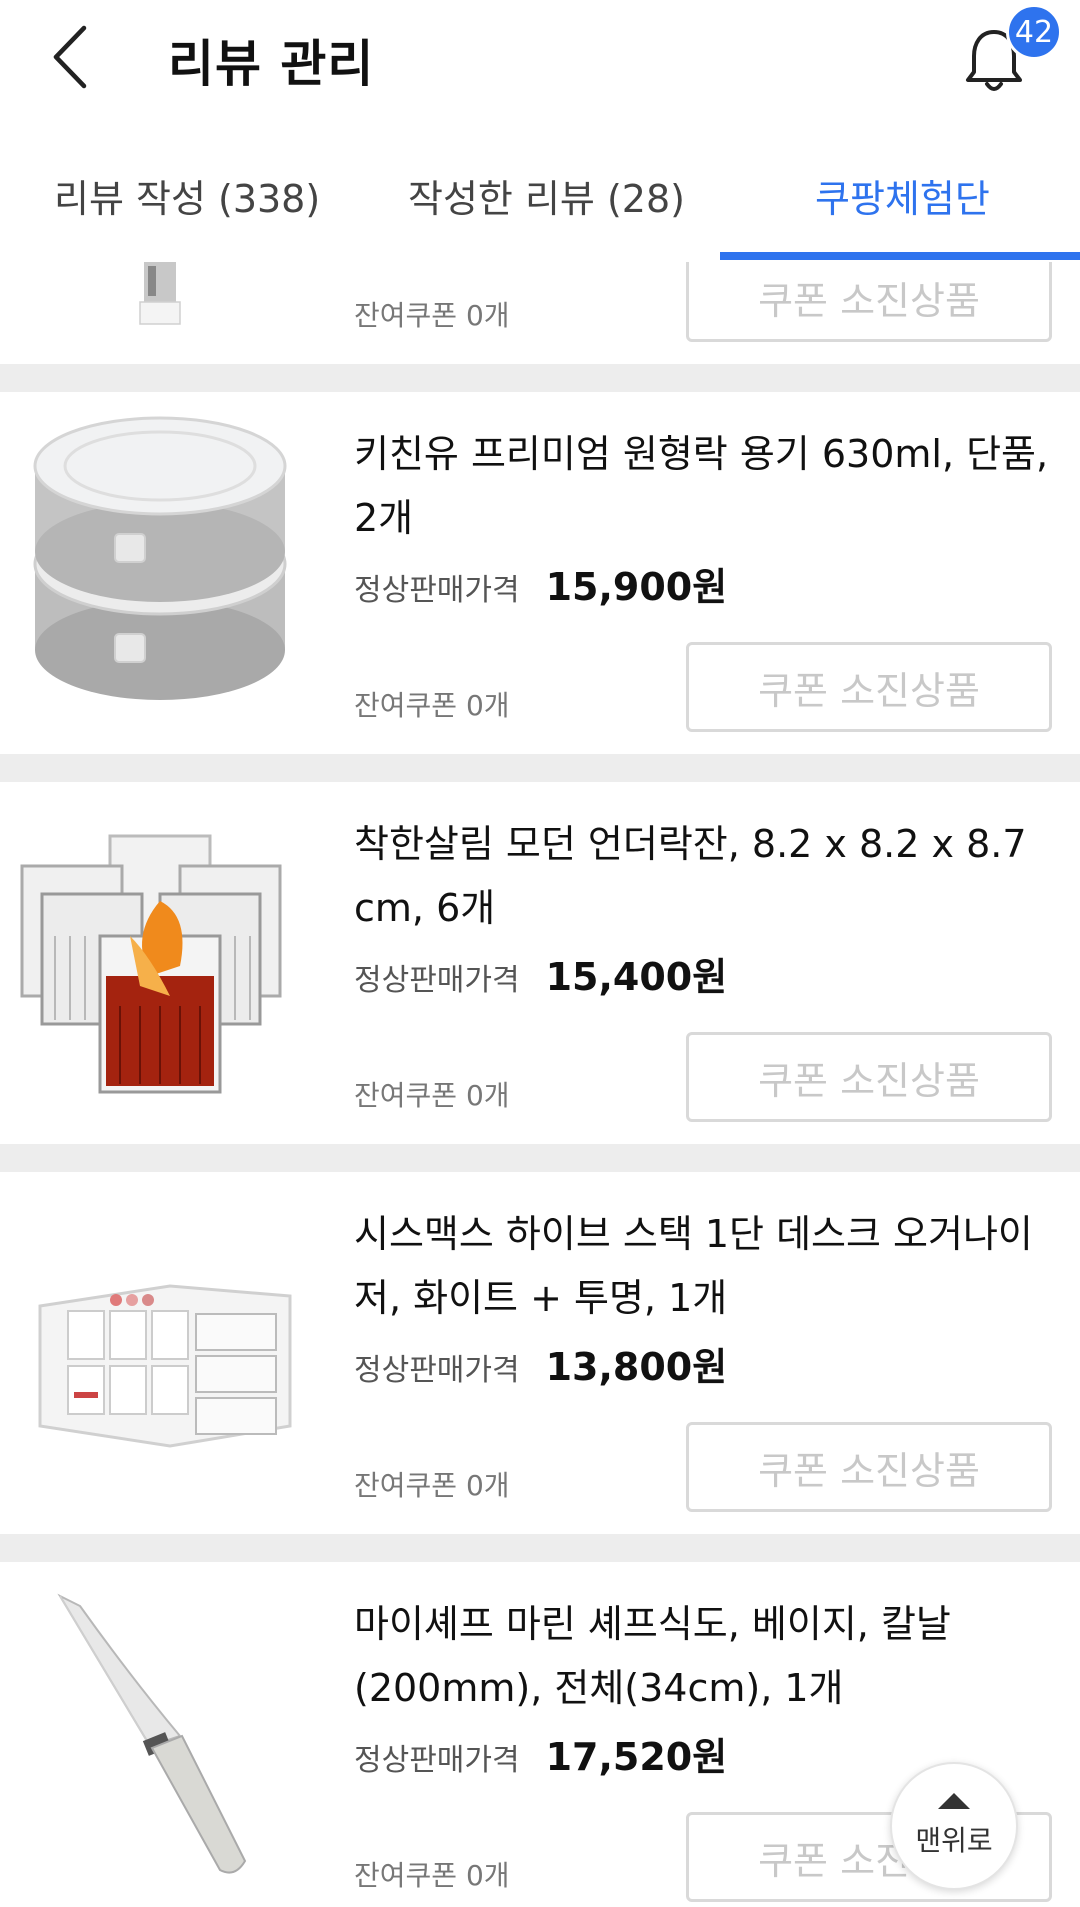  I want to click on price-row: 정상판매가격 13,800원, so click(540, 1363).